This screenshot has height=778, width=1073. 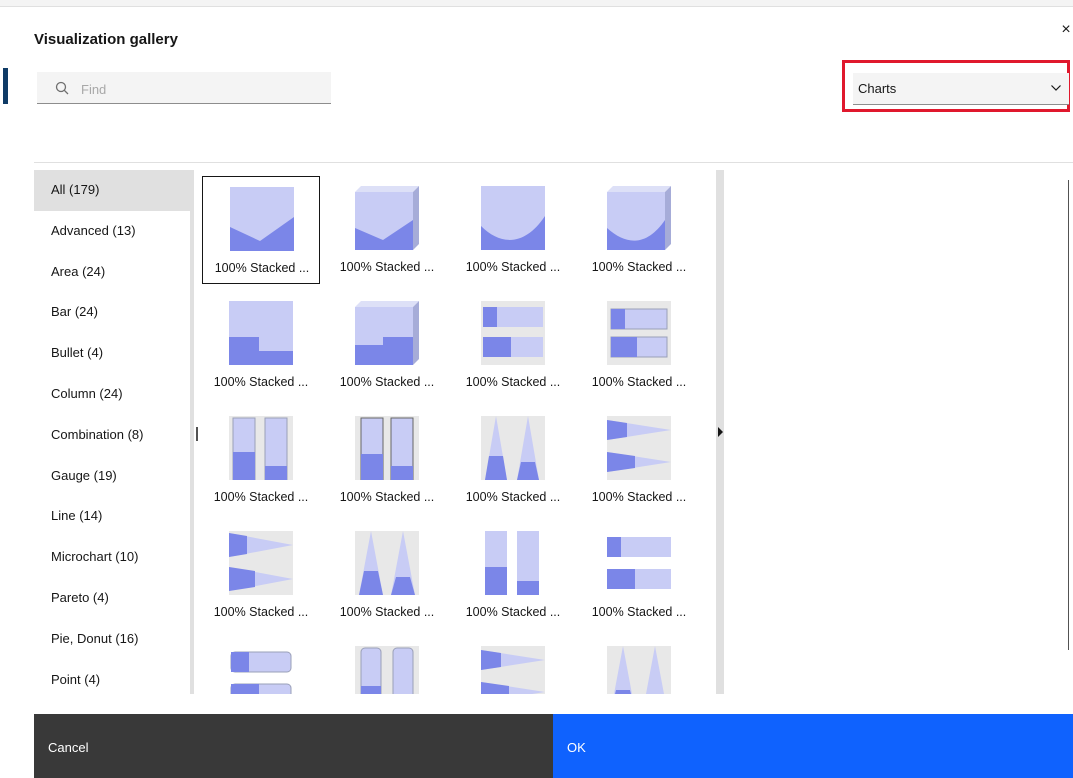 I want to click on bar-stacked-icon, so click(x=513, y=333).